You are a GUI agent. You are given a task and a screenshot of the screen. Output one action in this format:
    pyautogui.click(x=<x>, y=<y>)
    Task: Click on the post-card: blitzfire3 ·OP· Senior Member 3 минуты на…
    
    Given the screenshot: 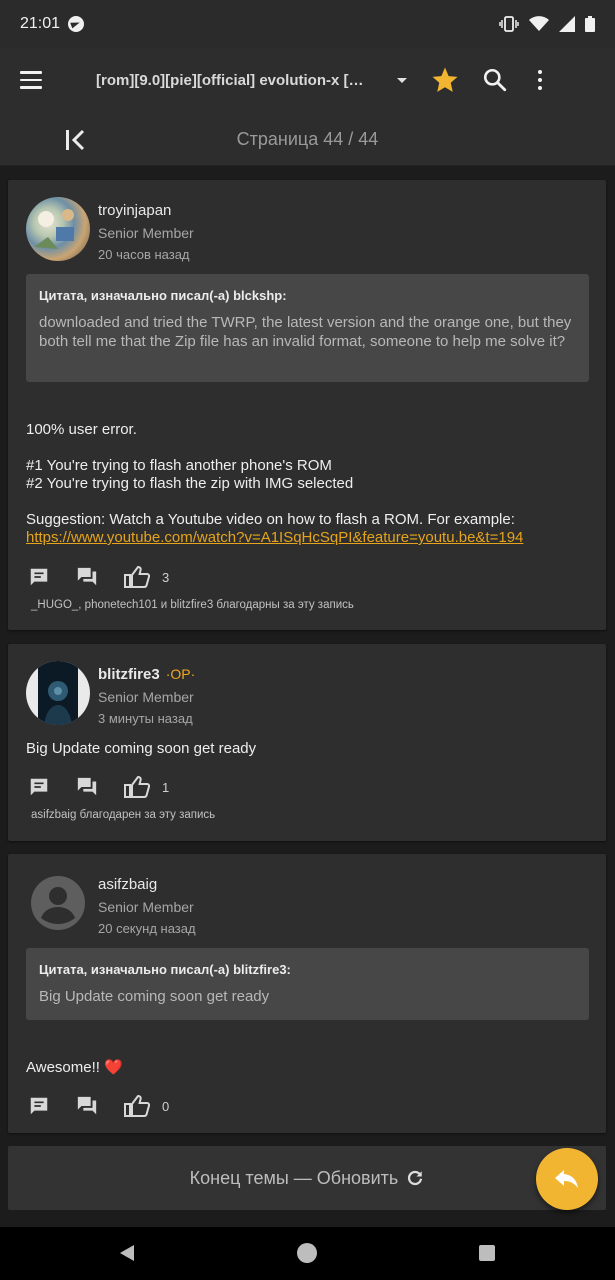 What is the action you would take?
    pyautogui.click(x=307, y=742)
    